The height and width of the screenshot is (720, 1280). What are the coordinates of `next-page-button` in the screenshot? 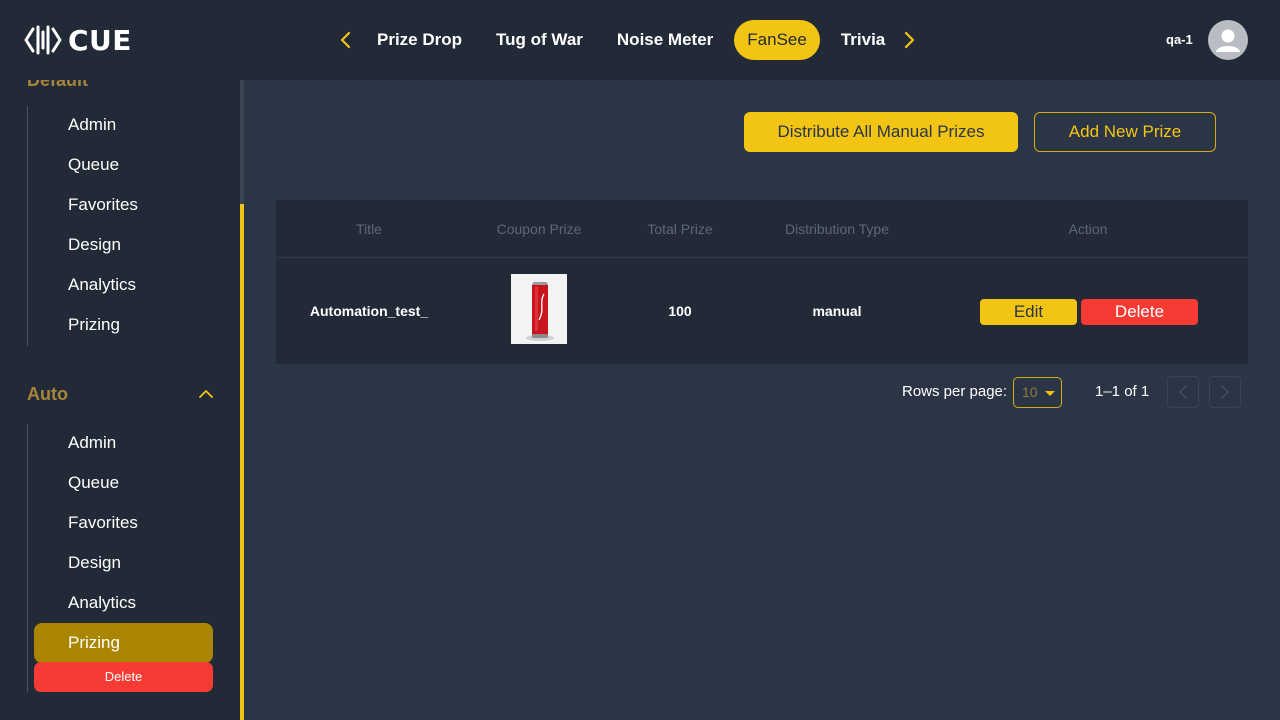 It's located at (1225, 392).